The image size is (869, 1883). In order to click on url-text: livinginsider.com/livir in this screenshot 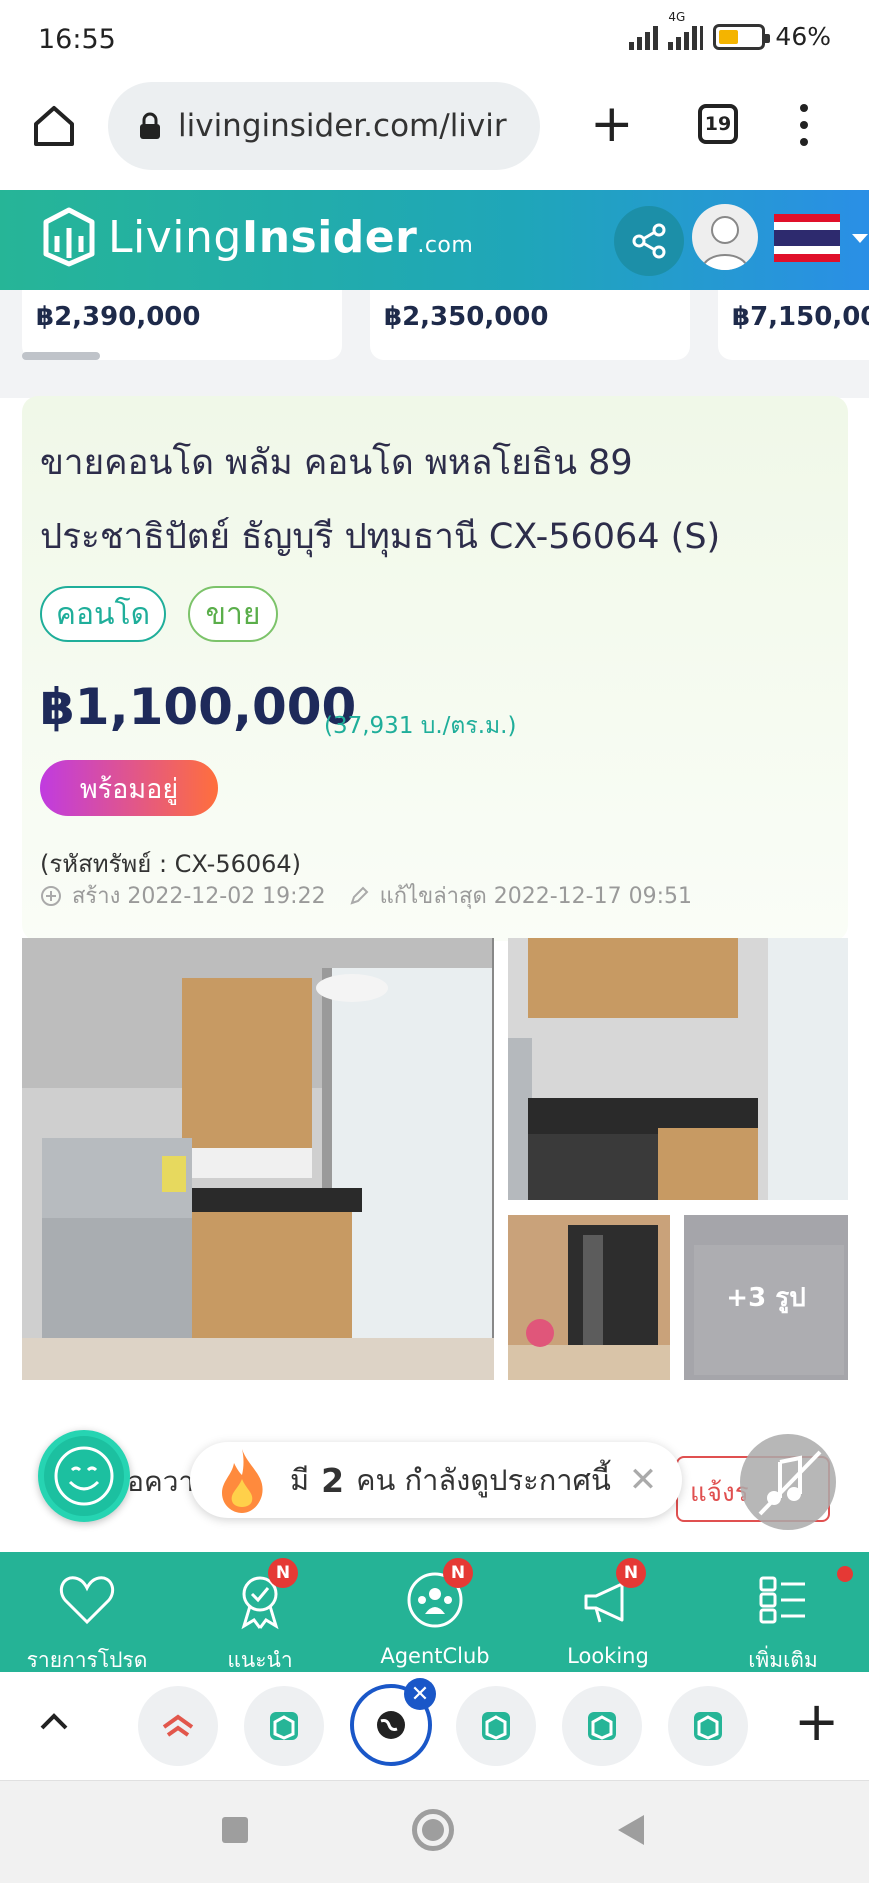, I will do `click(342, 126)`.